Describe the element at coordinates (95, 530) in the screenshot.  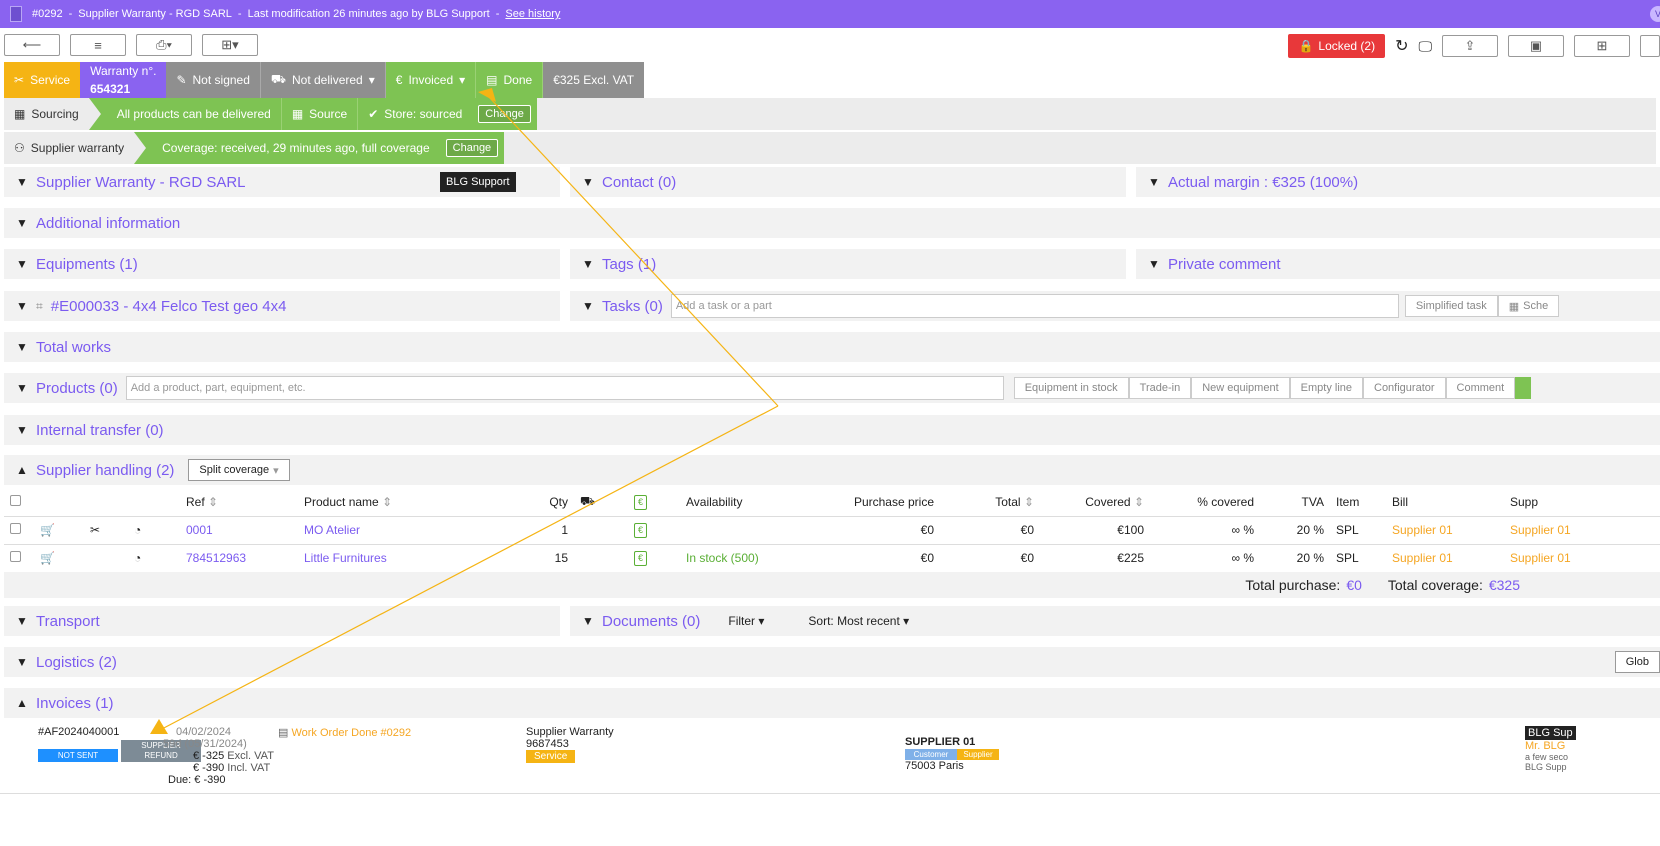
I see `wrench-icon: ✂` at that location.